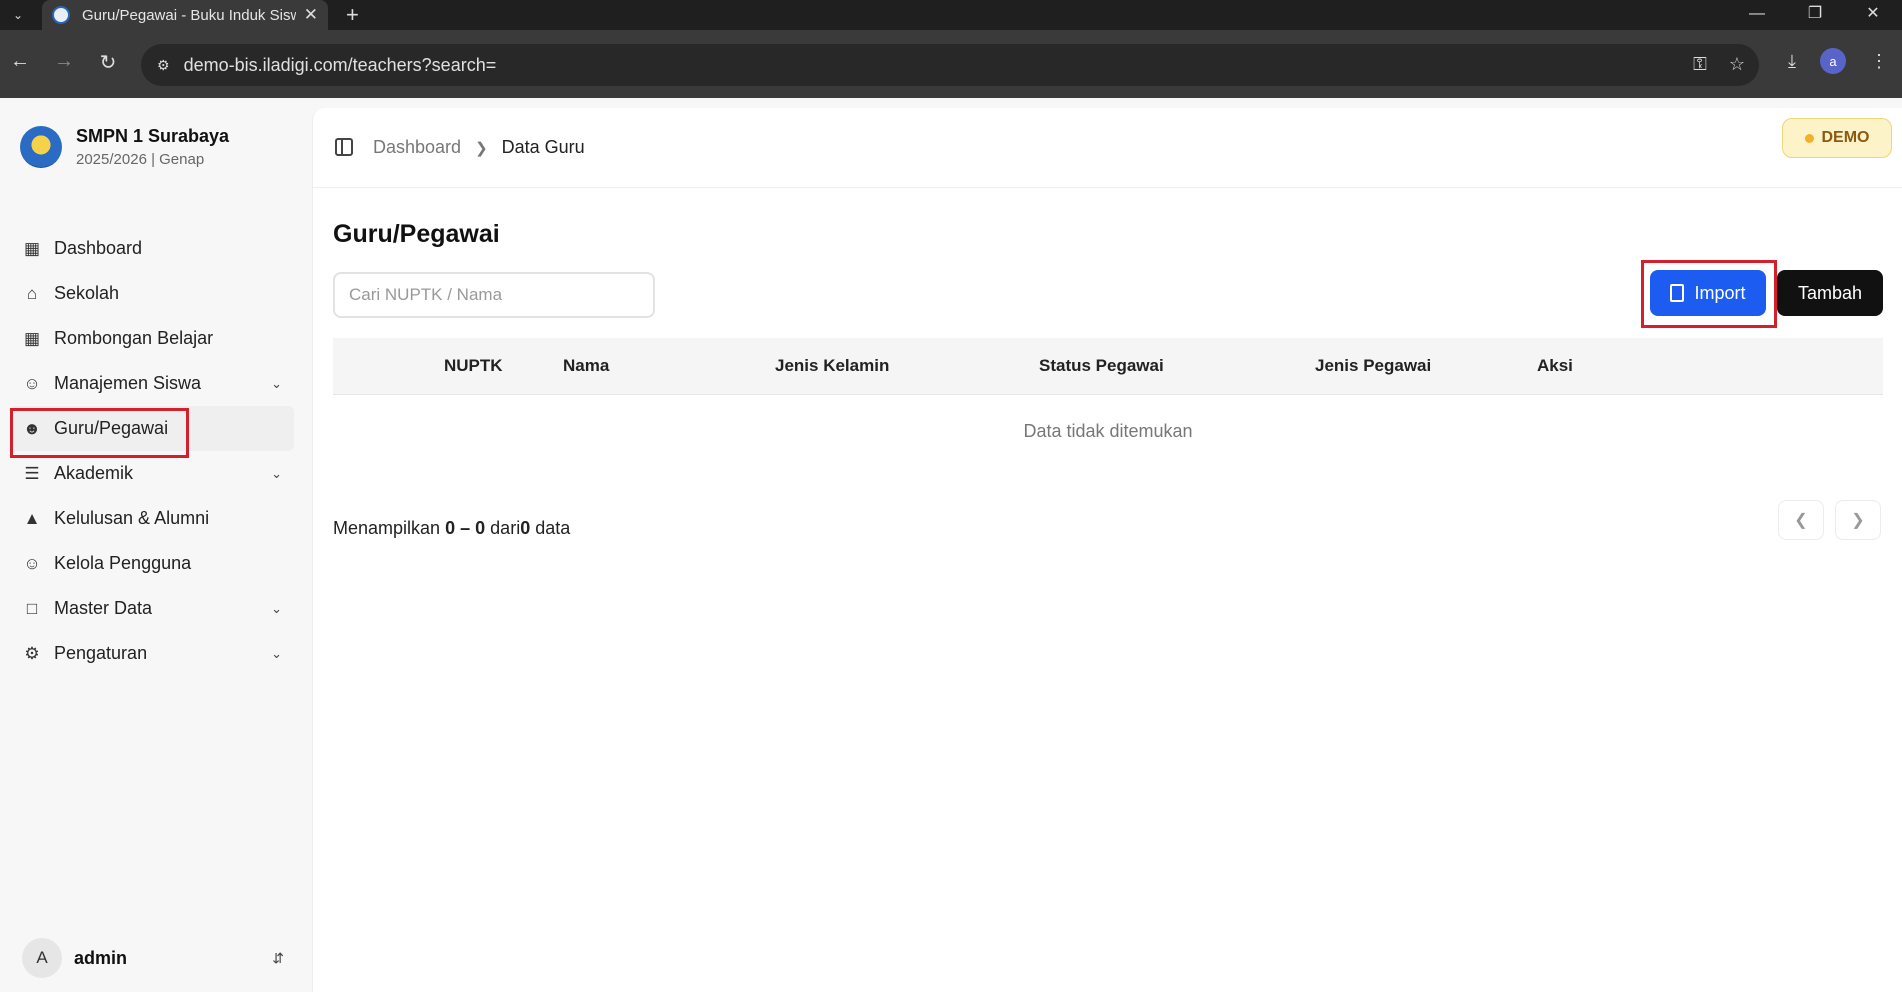 The image size is (1902, 992). I want to click on sidebar-item-label: Rombongan Belajar, so click(134, 338).